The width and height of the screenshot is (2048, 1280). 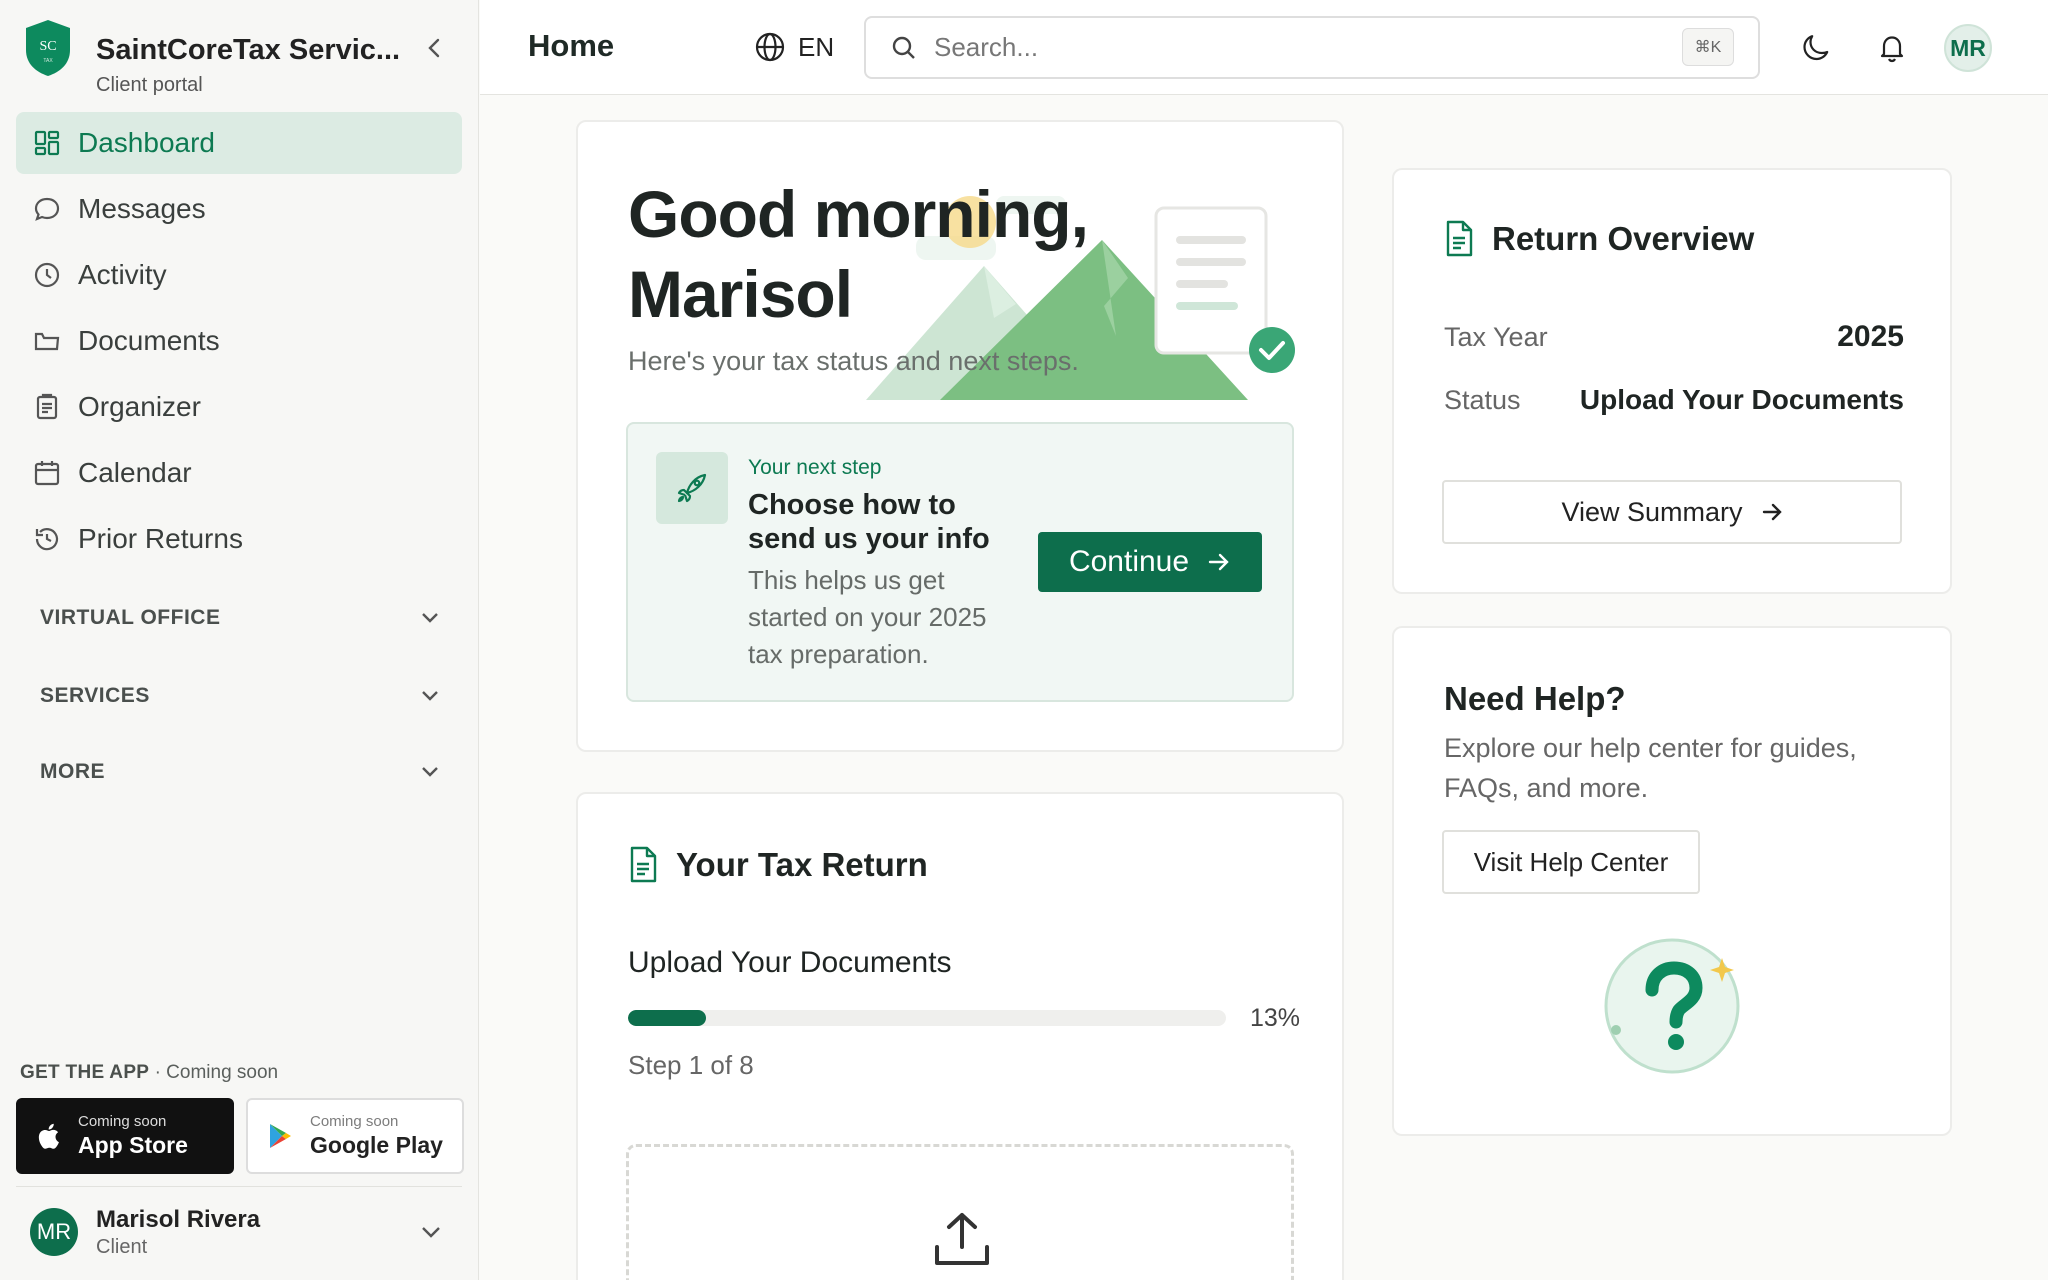 I want to click on continue-button: Continue, so click(x=1150, y=562).